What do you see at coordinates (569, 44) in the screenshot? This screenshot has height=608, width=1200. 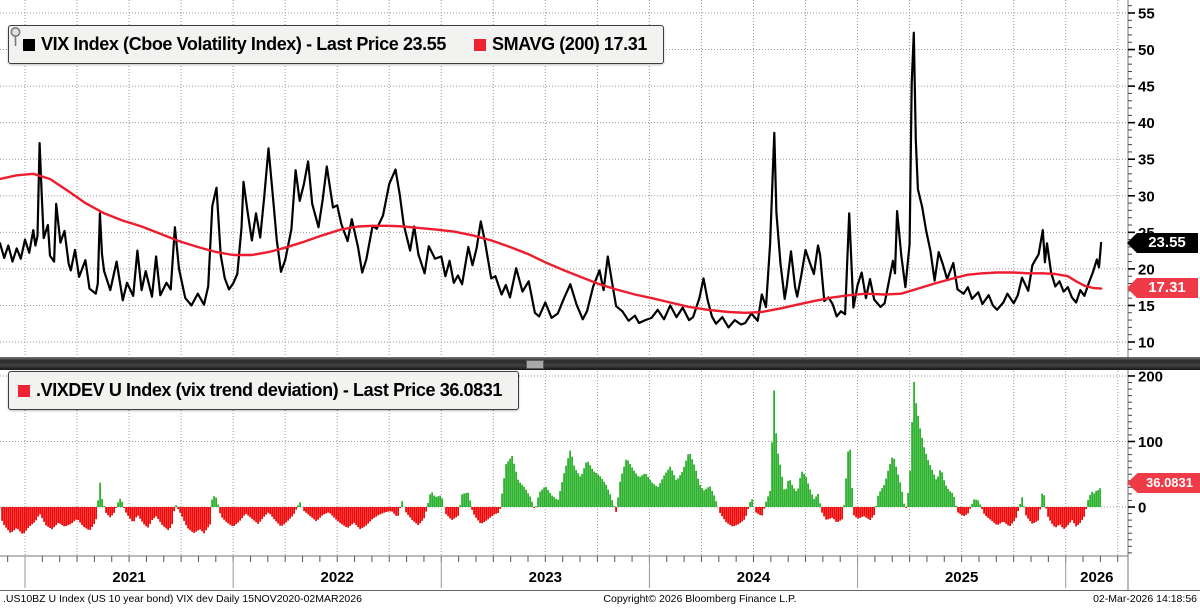 I see `smavg-legend-label: SMAVG (200) 17.31` at bounding box center [569, 44].